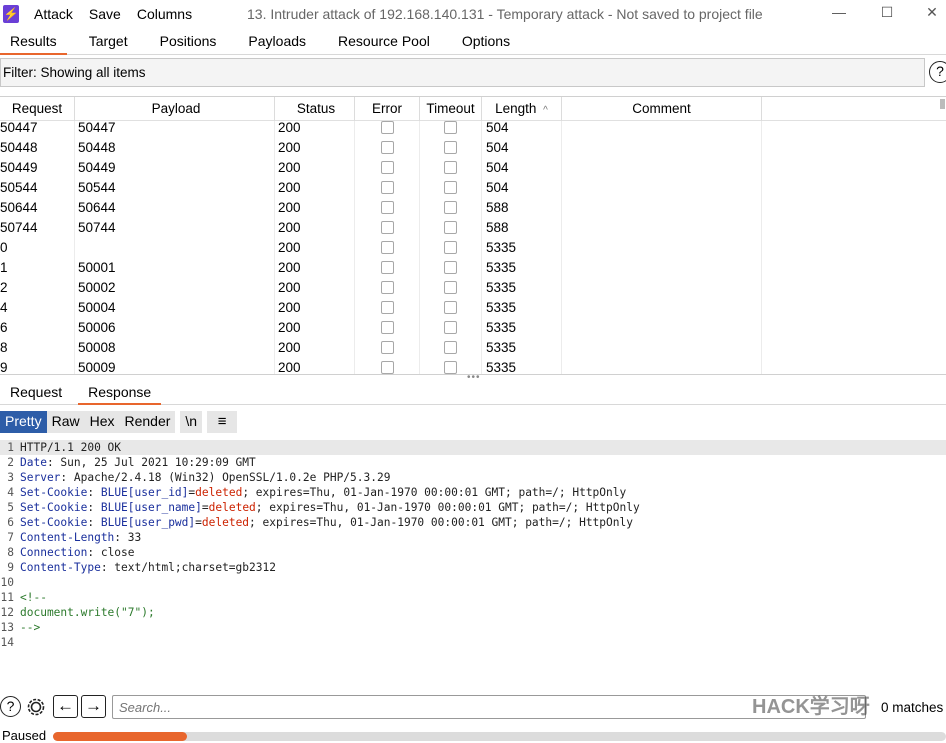 The width and height of the screenshot is (946, 743). I want to click on hamburger-menu-icon: ≡, so click(222, 422).